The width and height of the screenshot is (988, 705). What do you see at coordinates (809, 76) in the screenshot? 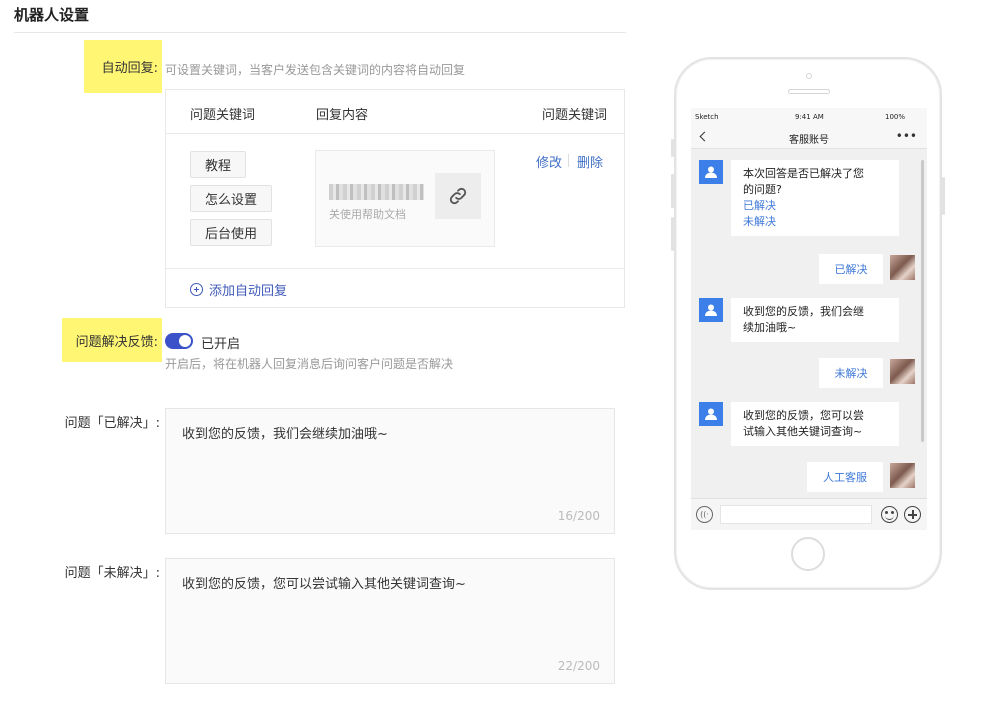
I see `phone-camera` at bounding box center [809, 76].